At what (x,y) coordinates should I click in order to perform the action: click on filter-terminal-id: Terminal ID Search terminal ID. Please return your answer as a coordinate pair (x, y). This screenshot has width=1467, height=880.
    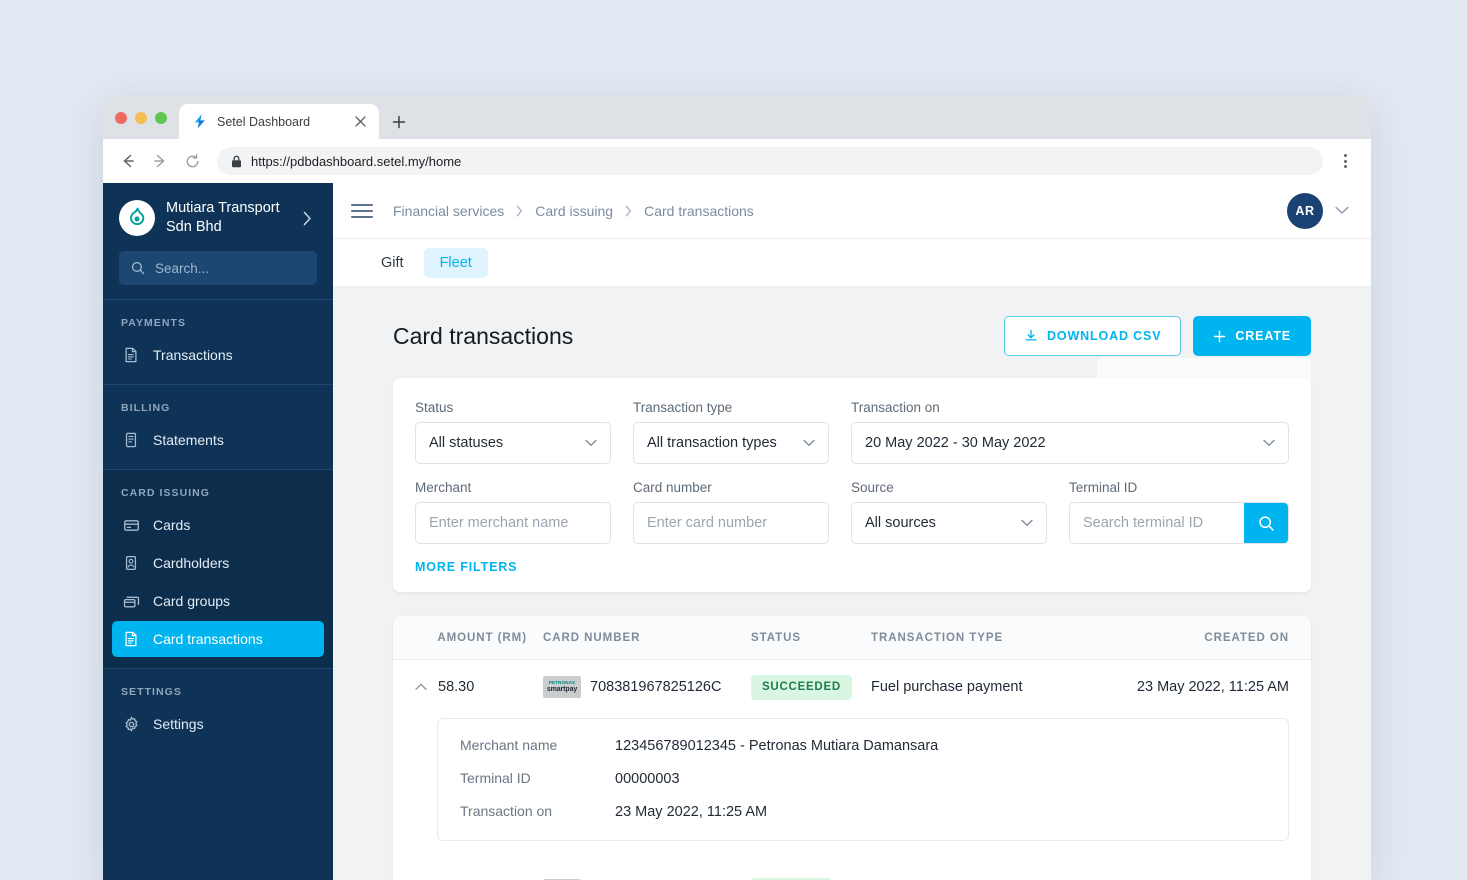
    Looking at the image, I should click on (1179, 512).